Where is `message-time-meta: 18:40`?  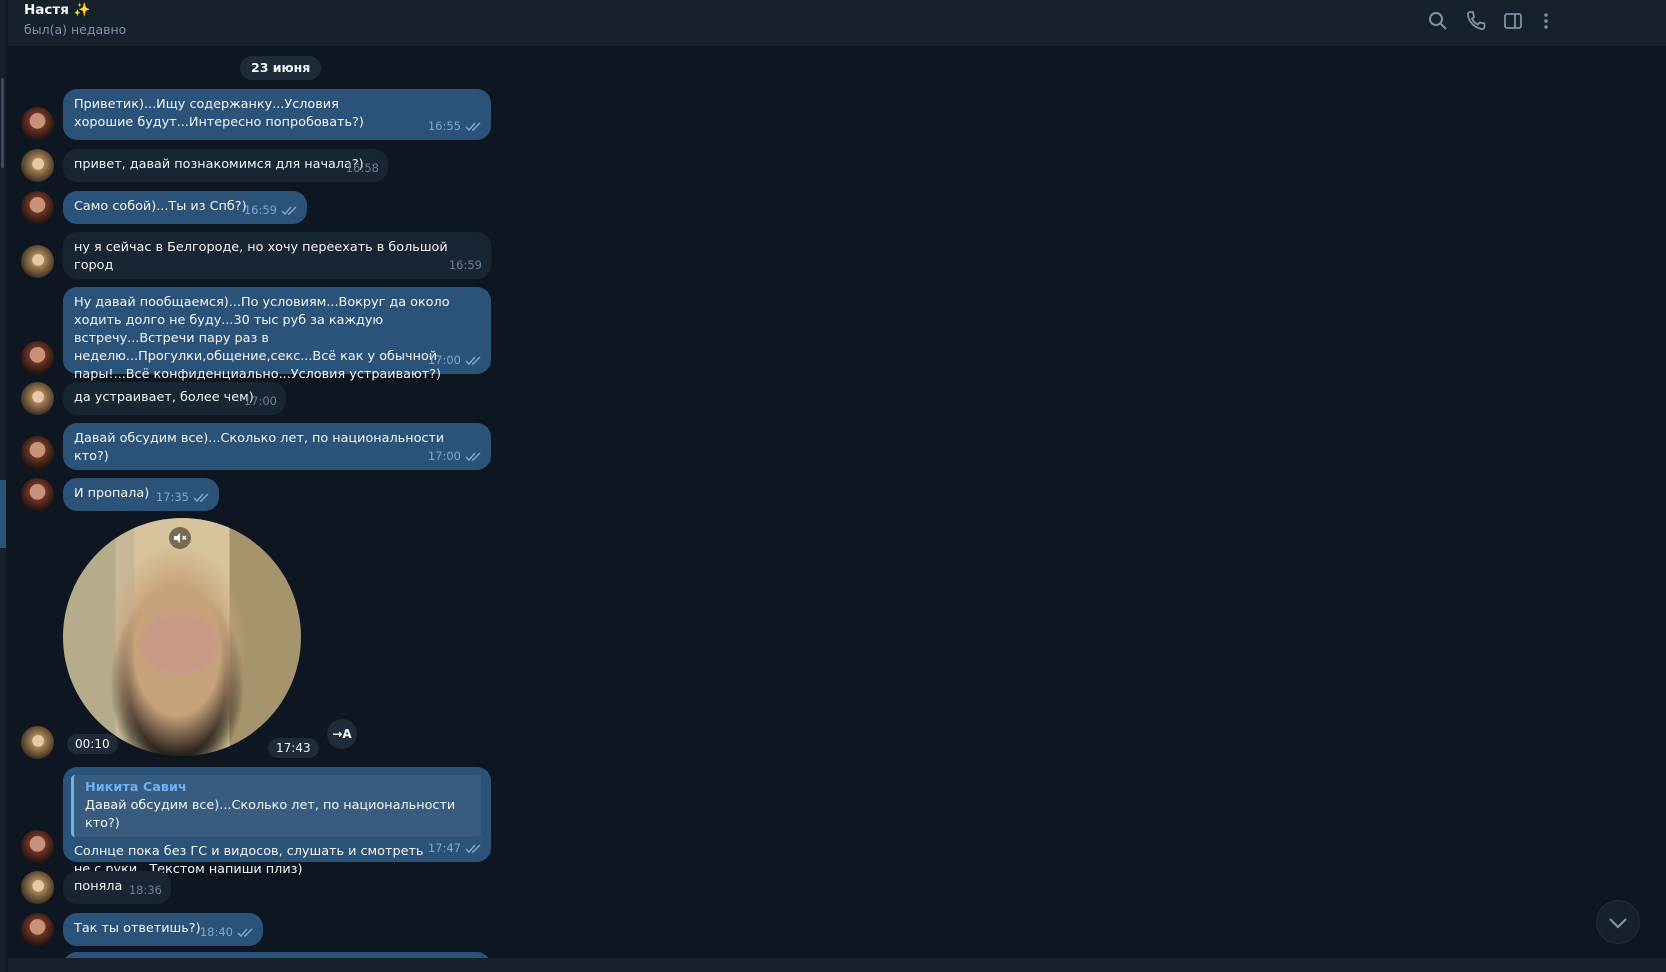 message-time-meta: 18:40 is located at coordinates (227, 932).